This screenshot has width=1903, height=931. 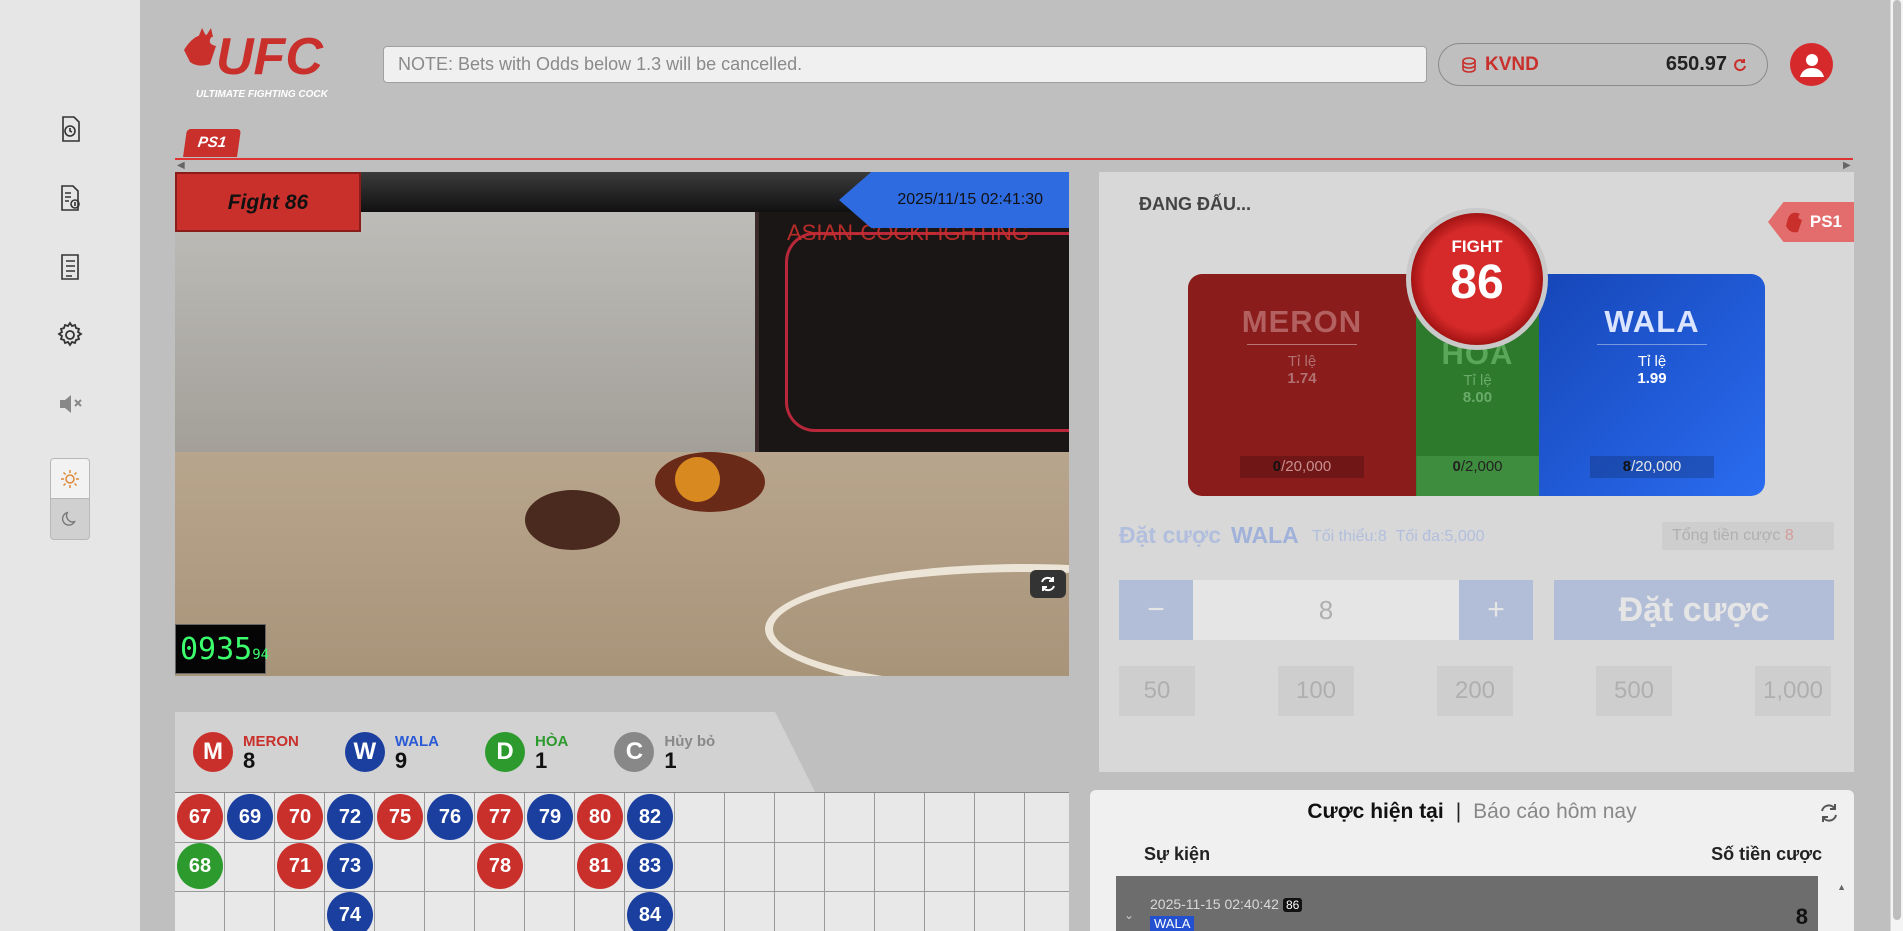 I want to click on settings-gear-icon, so click(x=70, y=335).